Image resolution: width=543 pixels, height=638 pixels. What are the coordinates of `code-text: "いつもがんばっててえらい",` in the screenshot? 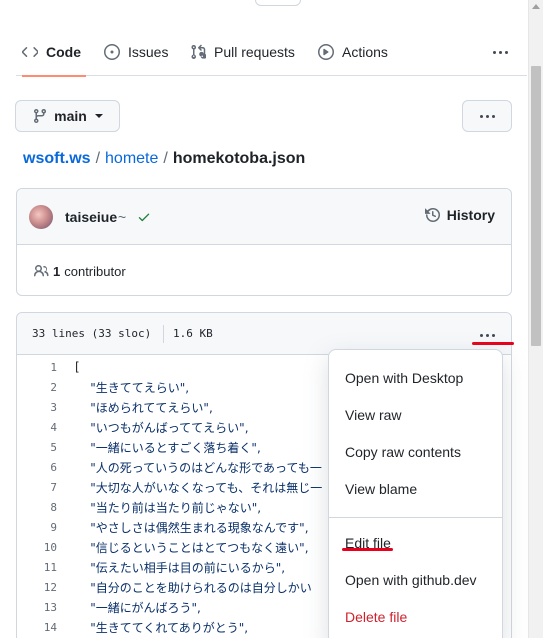 It's located at (162, 427).